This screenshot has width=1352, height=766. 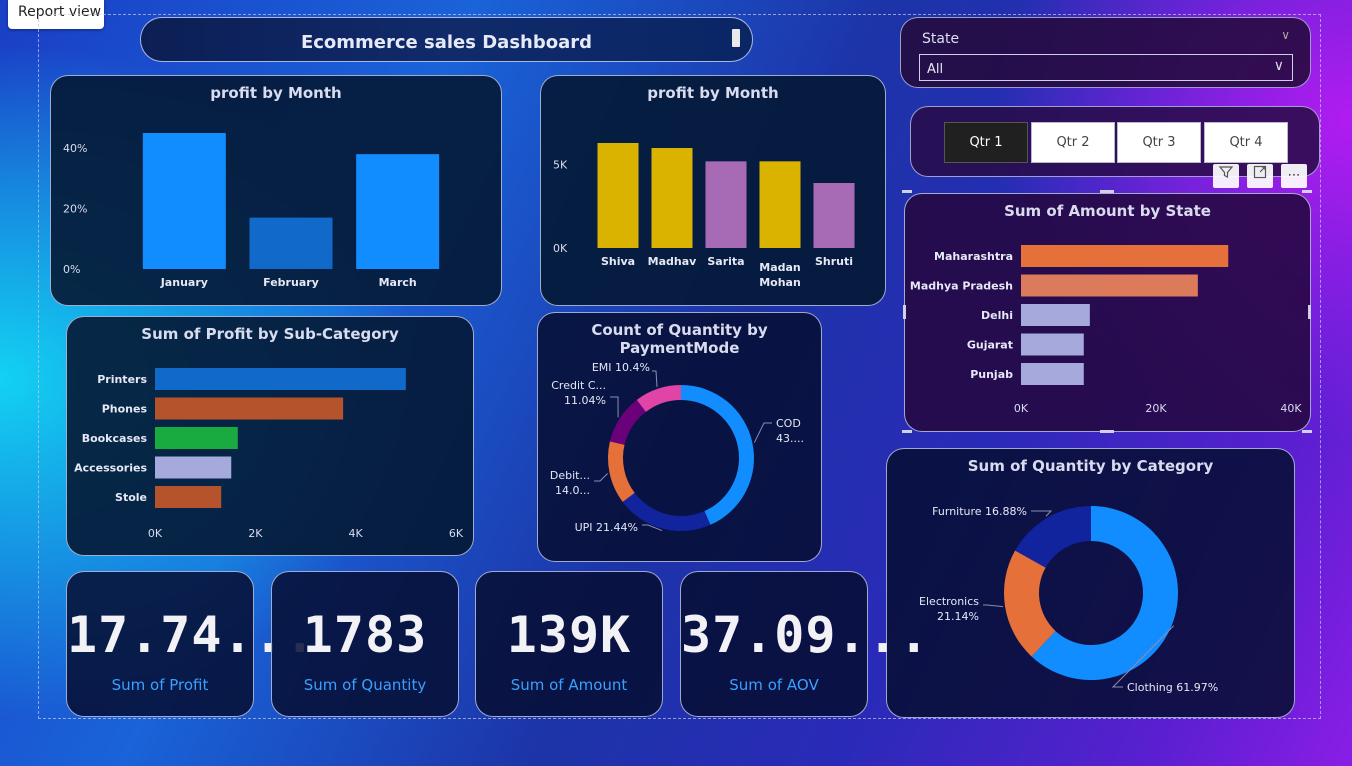 I want to click on data-label: UPI 21.44%, so click(x=606, y=527).